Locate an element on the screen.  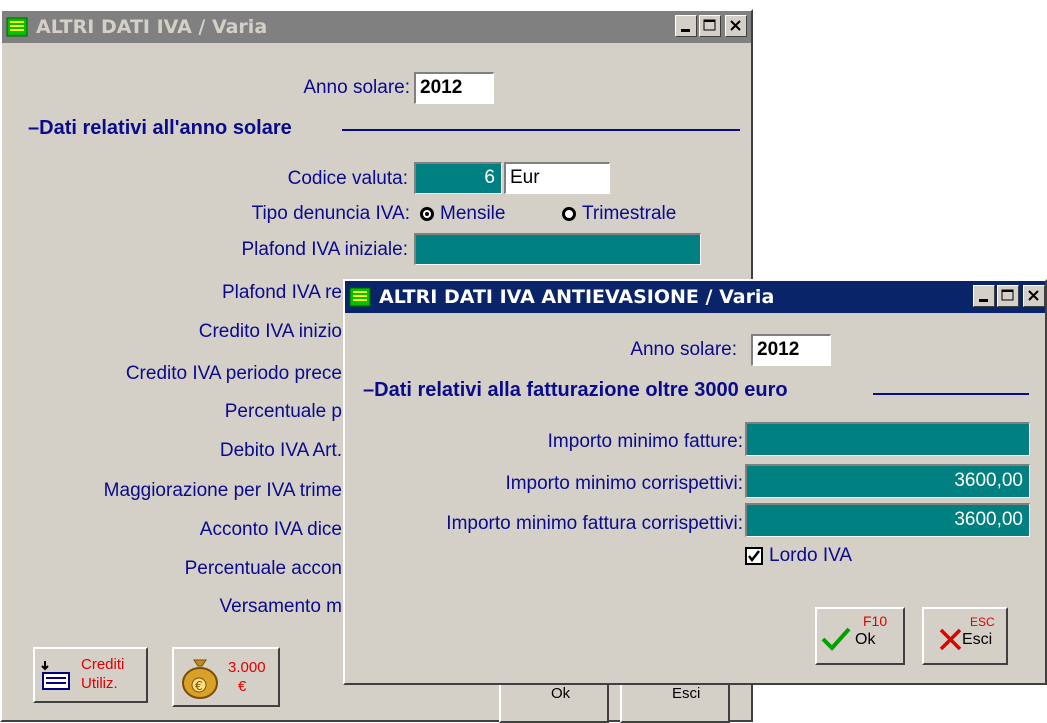
maggiorazione-label: Maggiorazione per IVA trime is located at coordinates (222, 490).